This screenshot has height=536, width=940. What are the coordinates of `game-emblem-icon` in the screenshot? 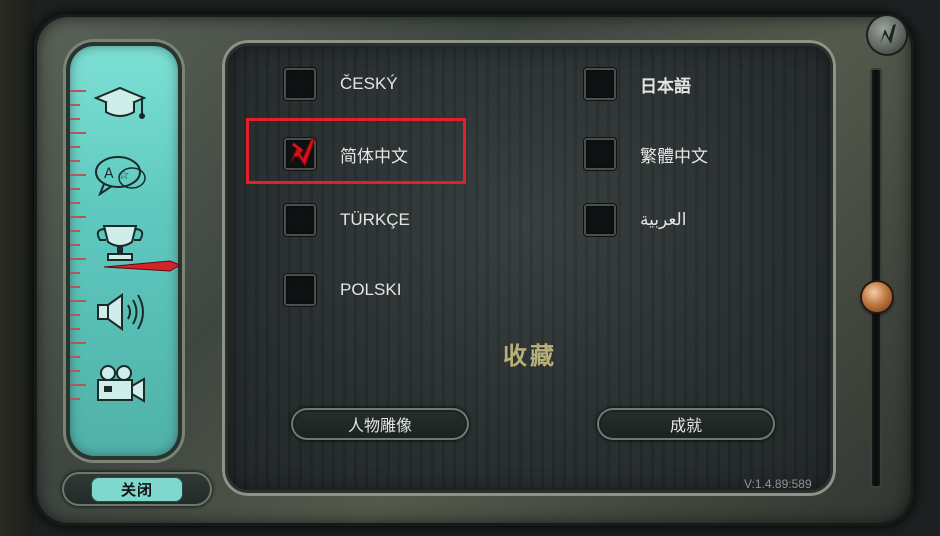 It's located at (887, 35).